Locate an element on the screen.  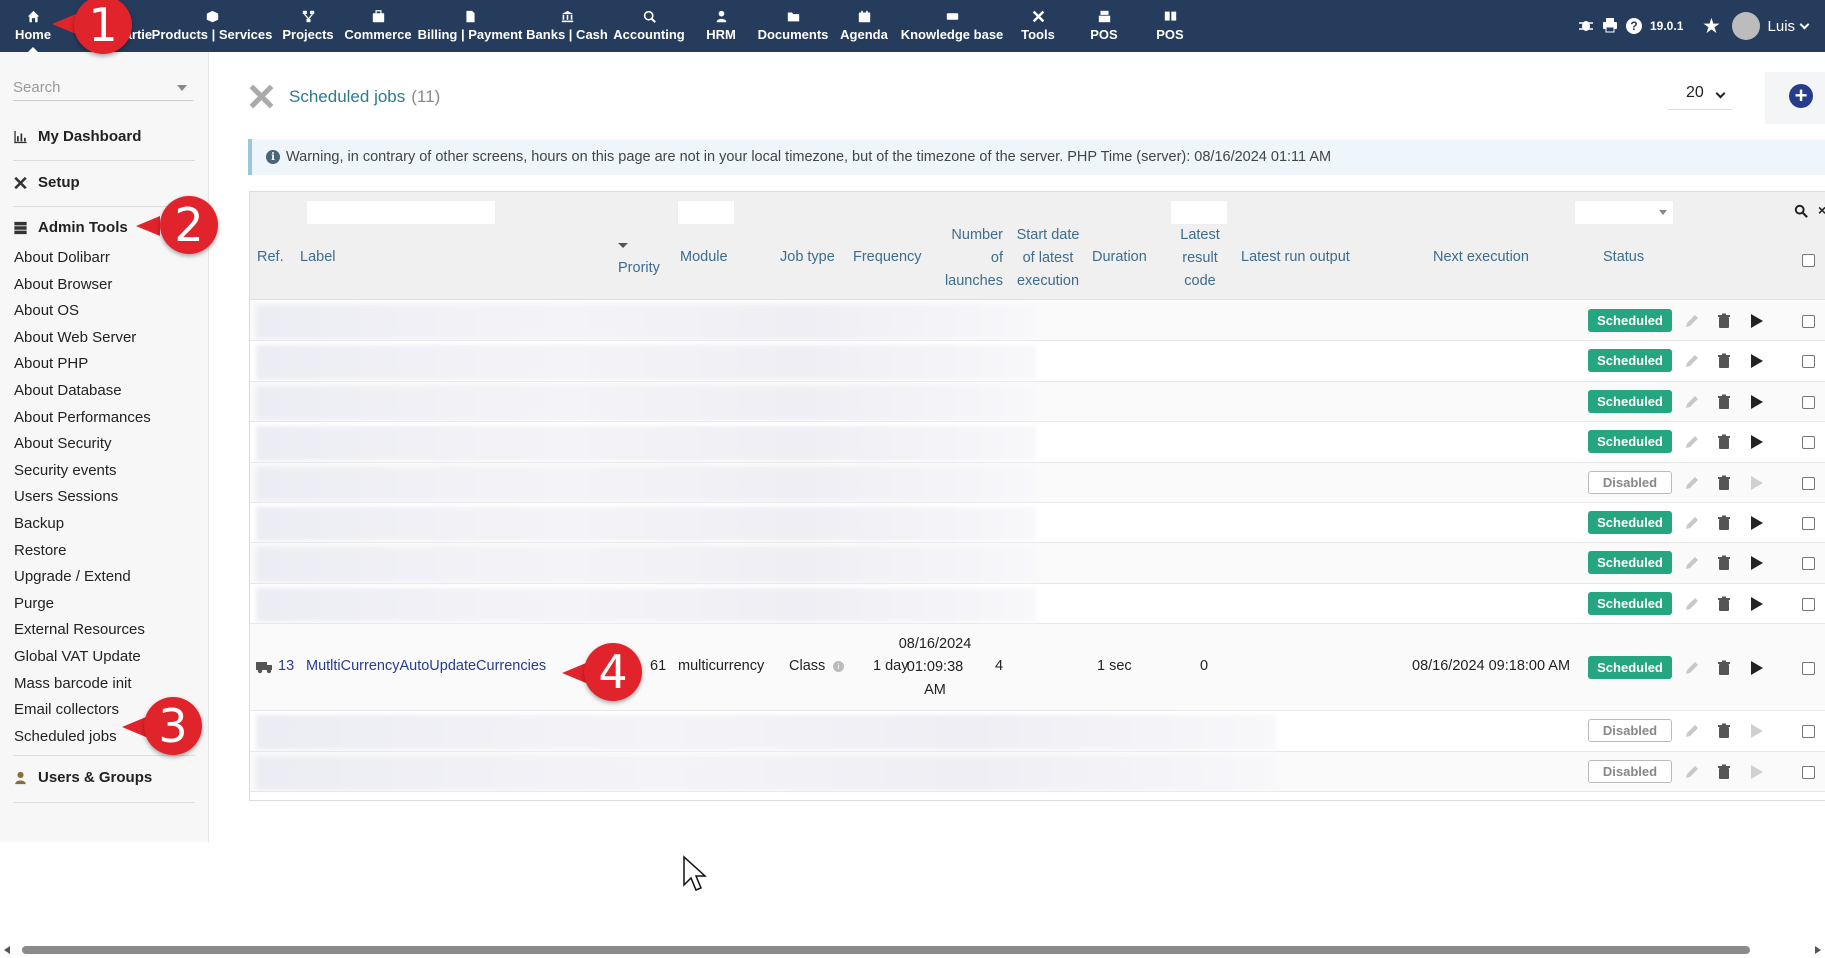
add-job-button: + is located at coordinates (1801, 96).